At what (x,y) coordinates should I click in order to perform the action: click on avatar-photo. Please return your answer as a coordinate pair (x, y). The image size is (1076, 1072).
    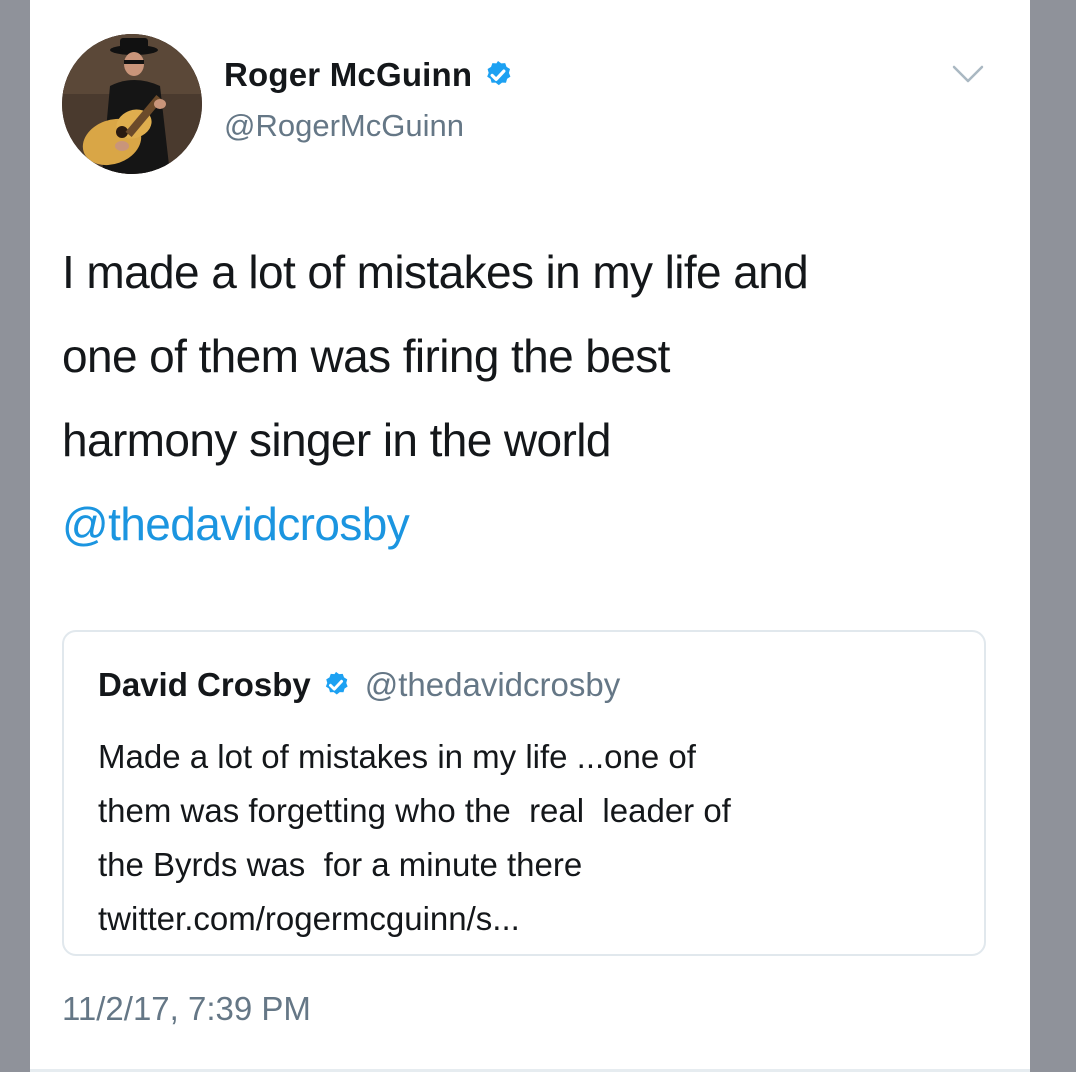
    Looking at the image, I should click on (132, 104).